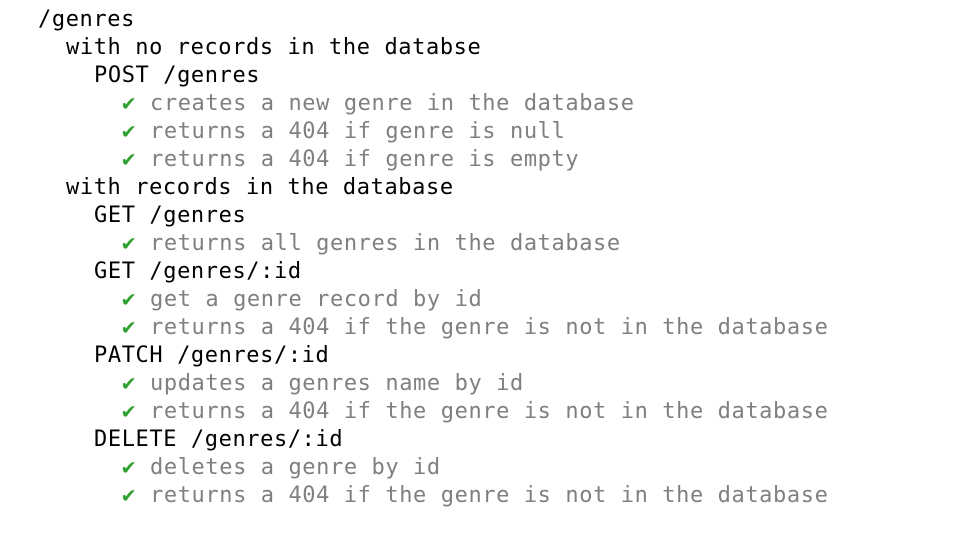 The width and height of the screenshot is (972, 534). I want to click on suite-heading: PATCH /genres/:id, so click(486, 356).